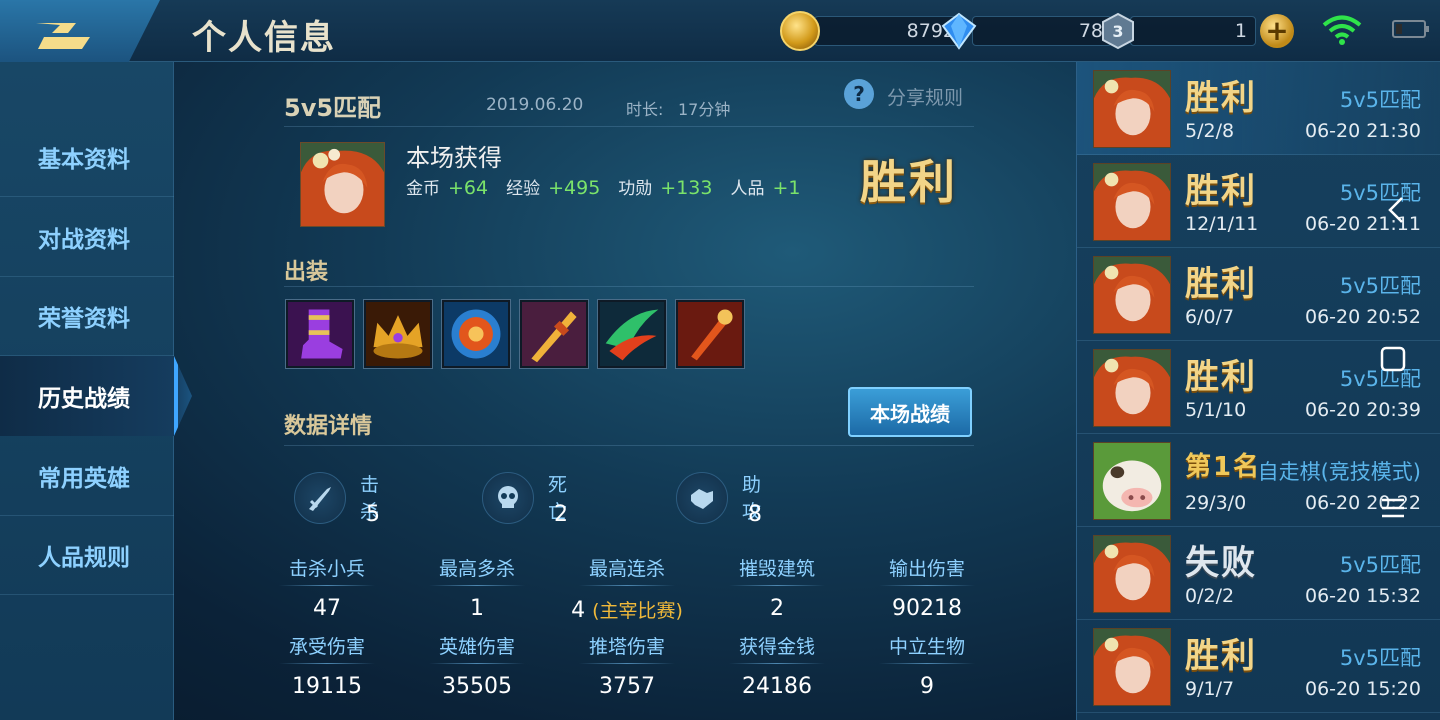 The width and height of the screenshot is (1440, 720). What do you see at coordinates (872, 31) in the screenshot?
I see `gold-counter: 8792` at bounding box center [872, 31].